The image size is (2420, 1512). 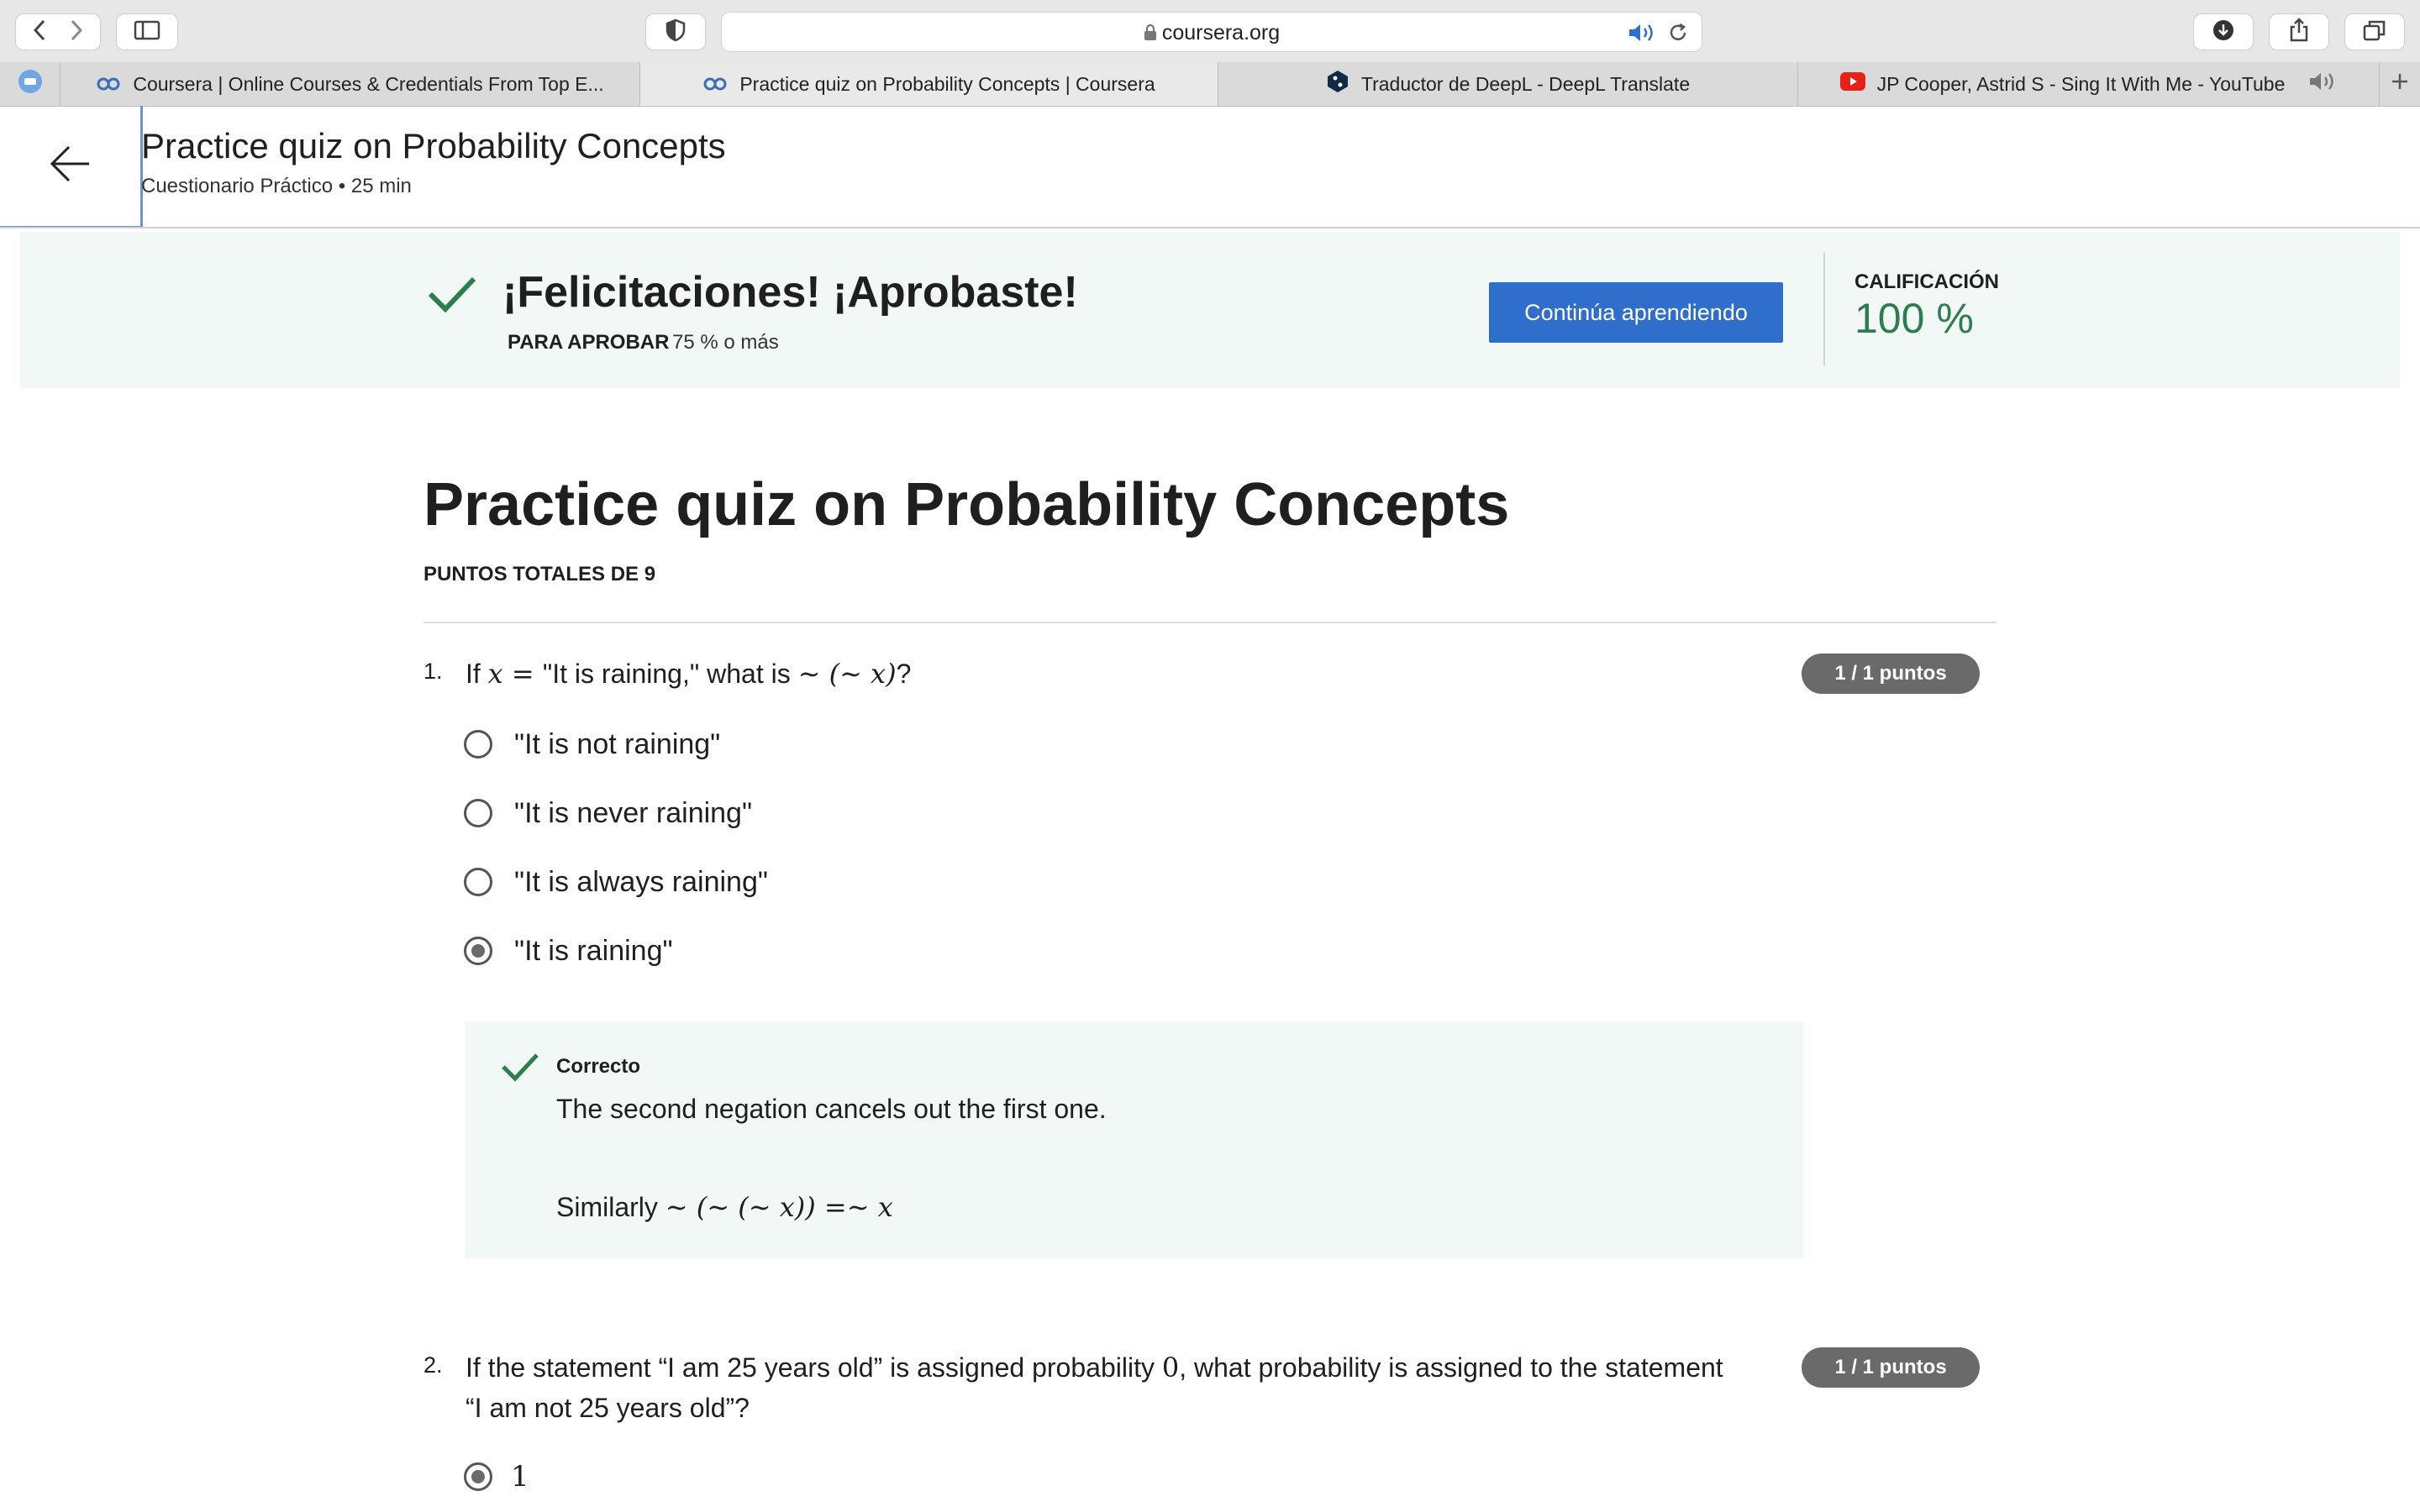 What do you see at coordinates (790, 292) in the screenshot?
I see `pass-heading: ¡Felicitaciones! ¡Aprobaste!` at bounding box center [790, 292].